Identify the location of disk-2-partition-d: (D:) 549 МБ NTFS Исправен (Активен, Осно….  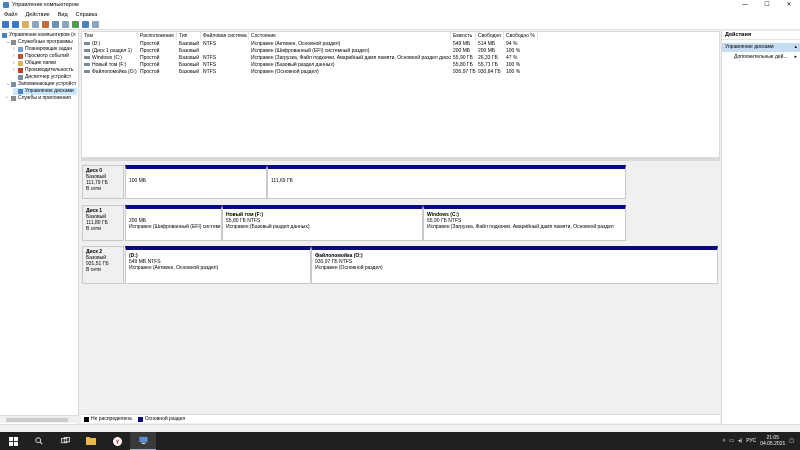
(218, 265).